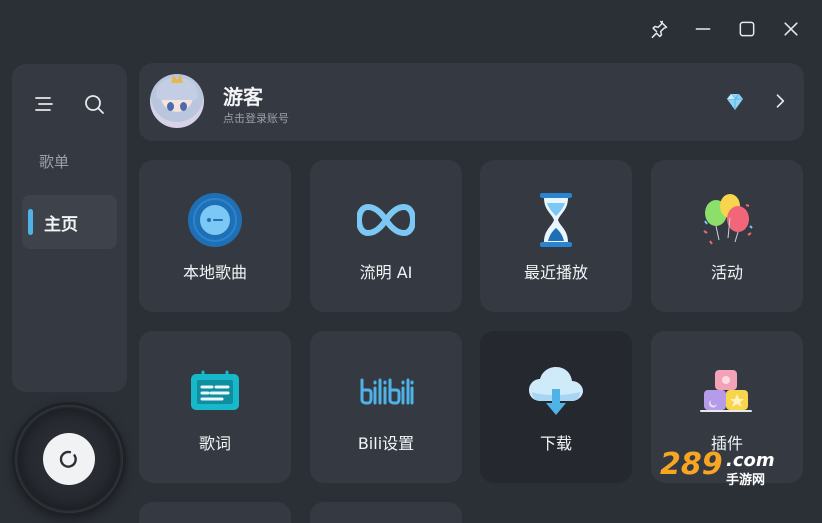  I want to click on tile-recent-plays: 最近播放, so click(556, 236).